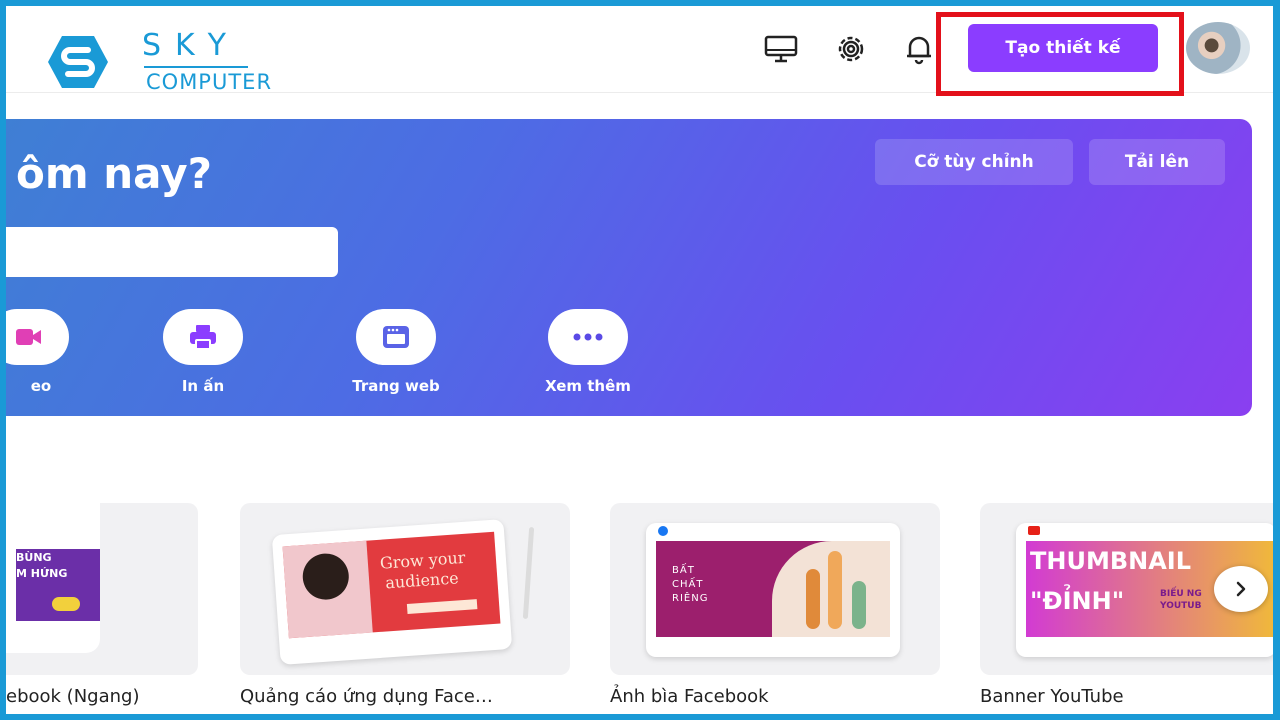 The image size is (1280, 720). Describe the element at coordinates (1034, 530) in the screenshot. I see `youtube-icon` at that location.